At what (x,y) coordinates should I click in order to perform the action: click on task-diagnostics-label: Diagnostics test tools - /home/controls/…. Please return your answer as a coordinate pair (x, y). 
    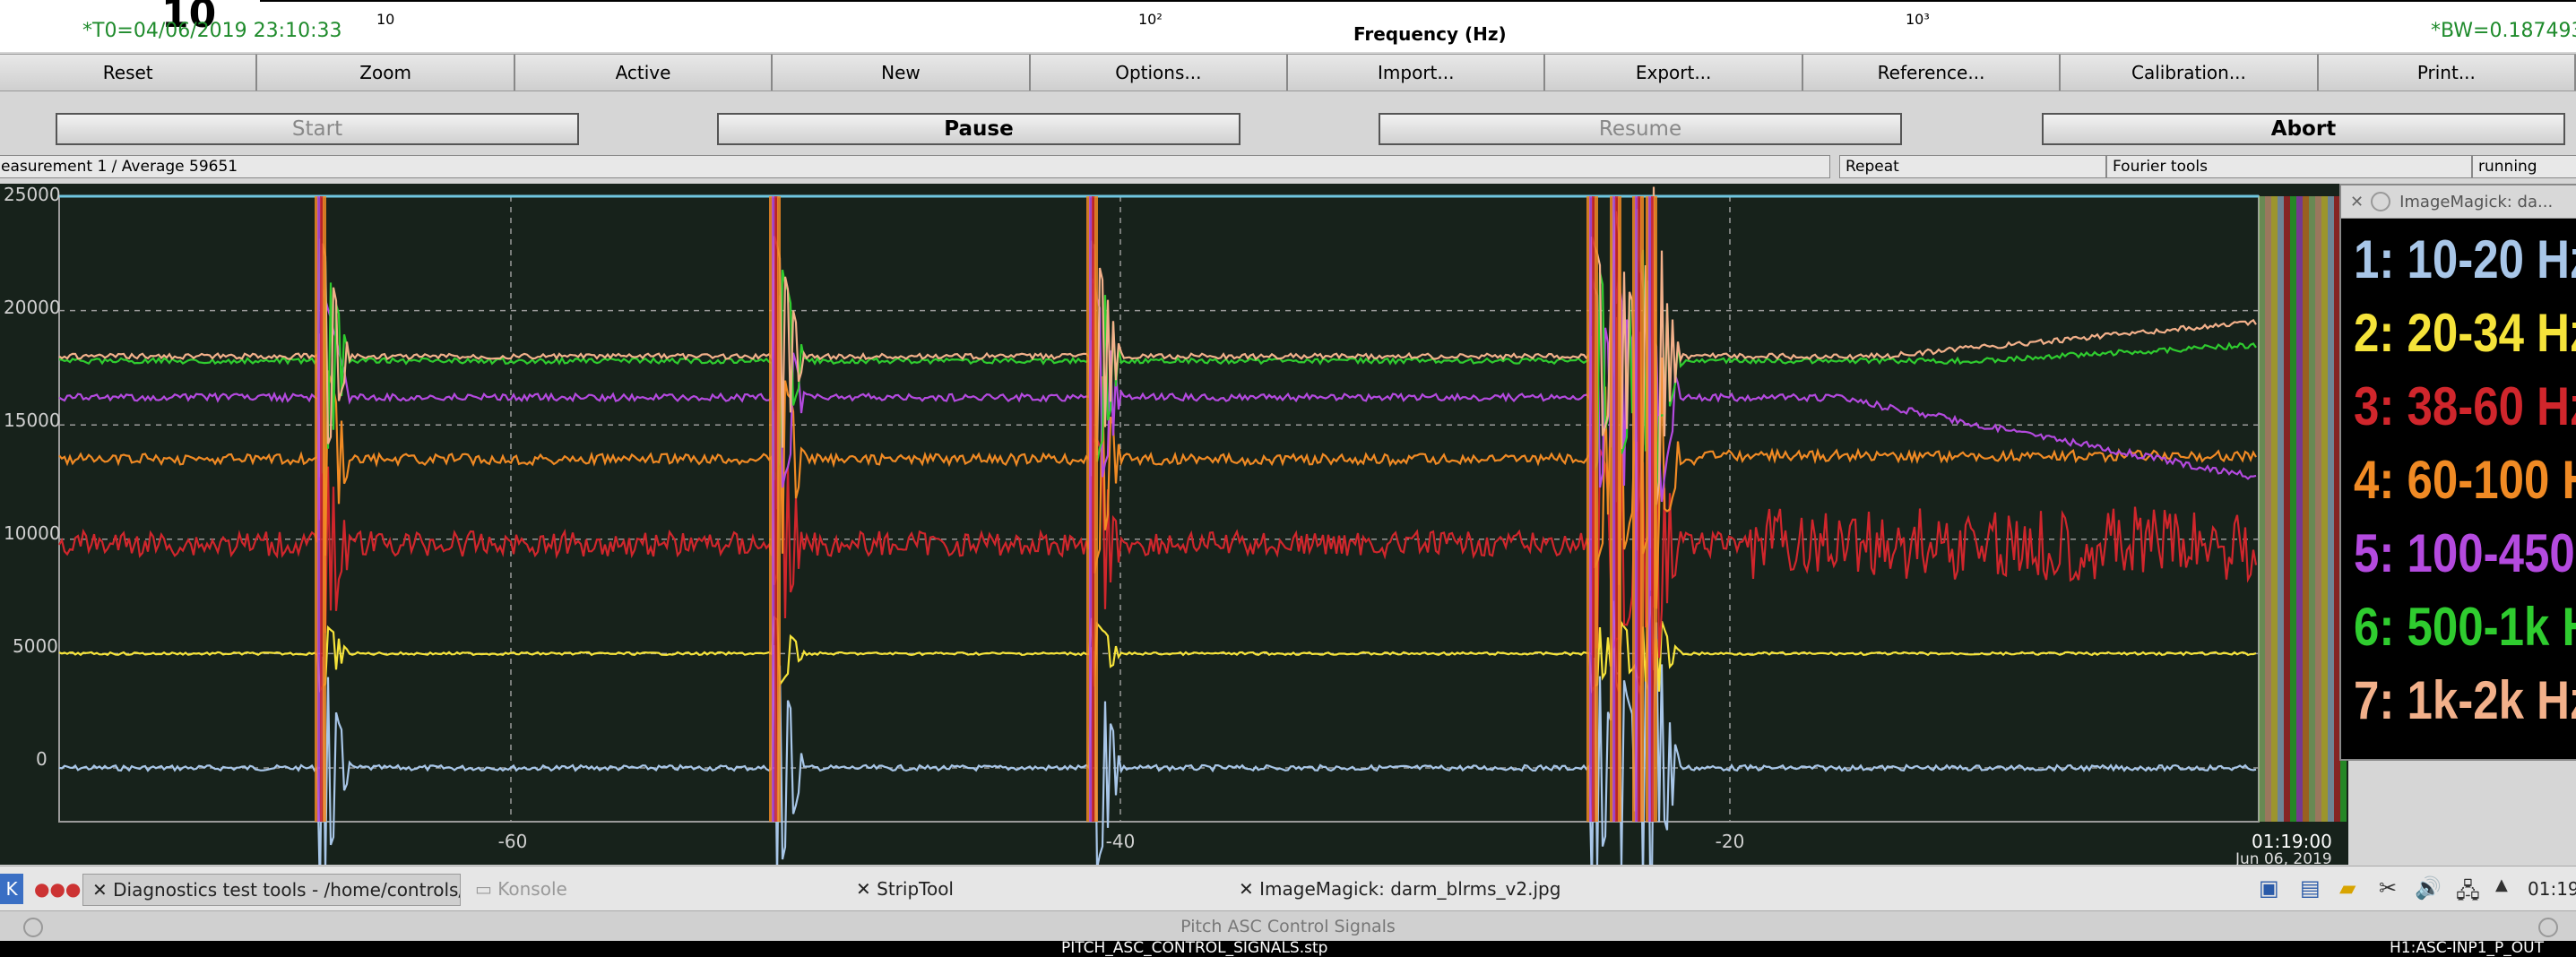
    Looking at the image, I should click on (287, 890).